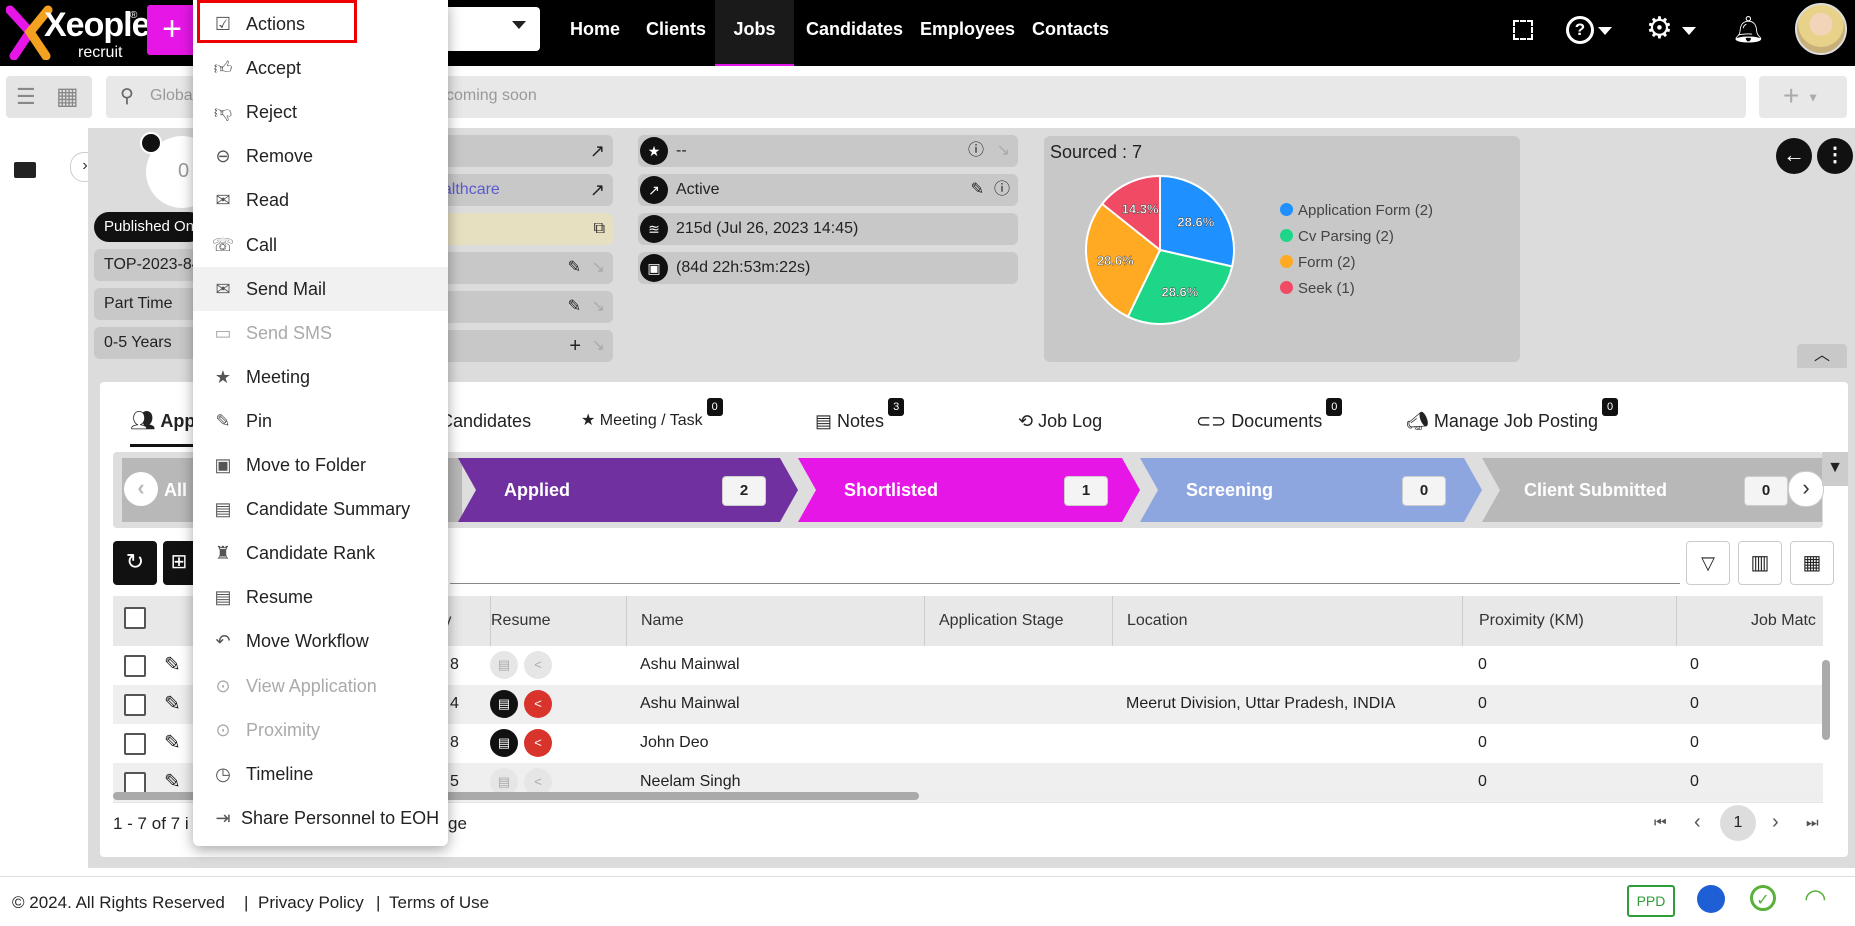 The width and height of the screenshot is (1855, 926). I want to click on brand-logo: Xeople ® recruit, so click(78, 32).